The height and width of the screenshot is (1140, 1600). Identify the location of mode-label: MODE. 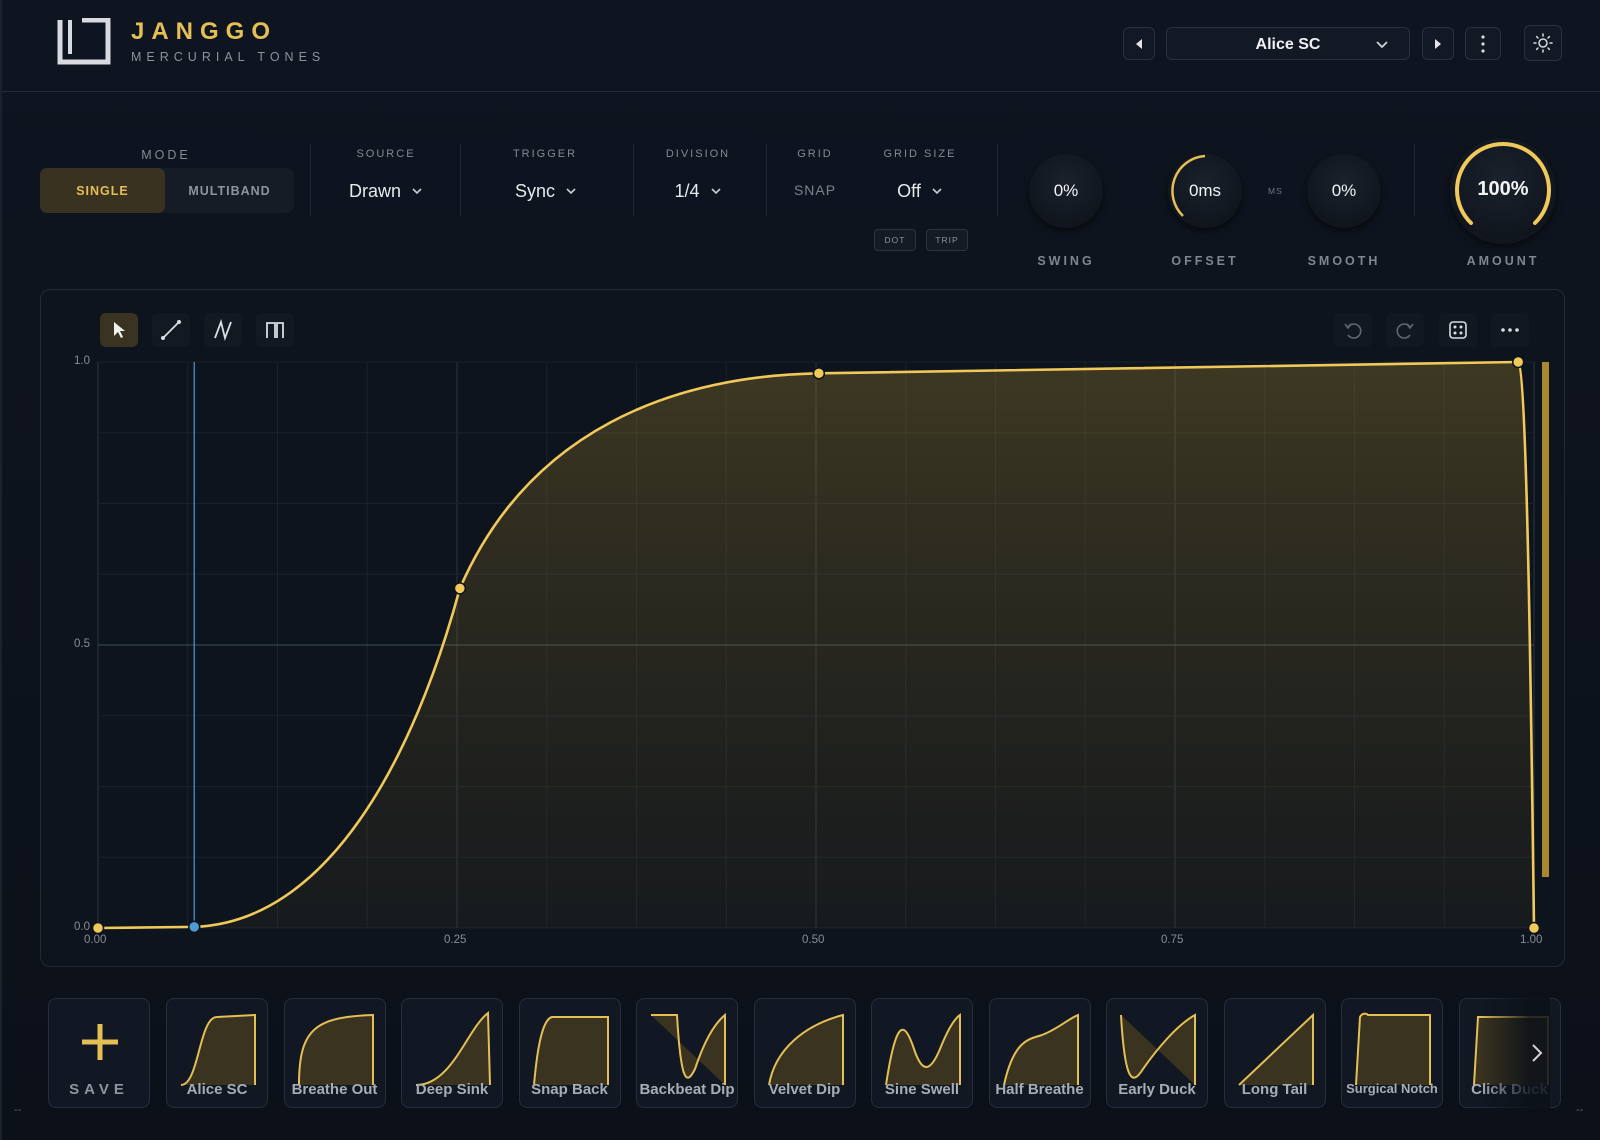
(166, 155).